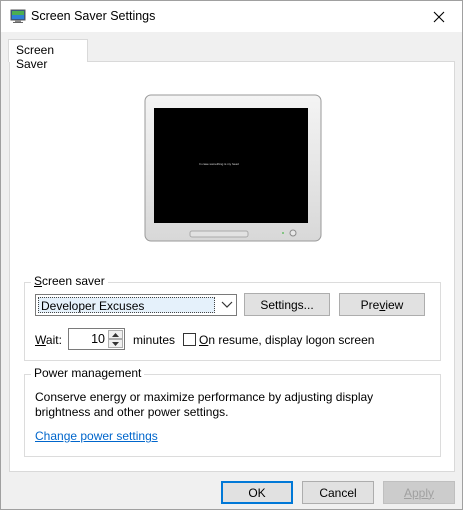 The height and width of the screenshot is (510, 463). I want to click on change-power-settings-link: Change power settings, so click(96, 436).